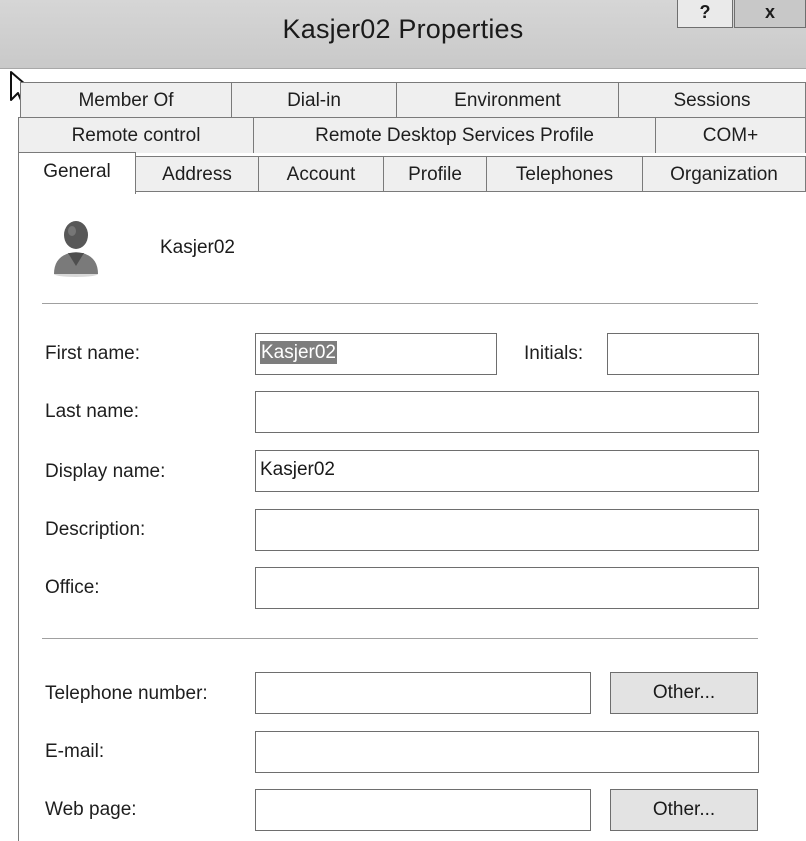 This screenshot has height=841, width=806. I want to click on telephone-number-field, so click(423, 693).